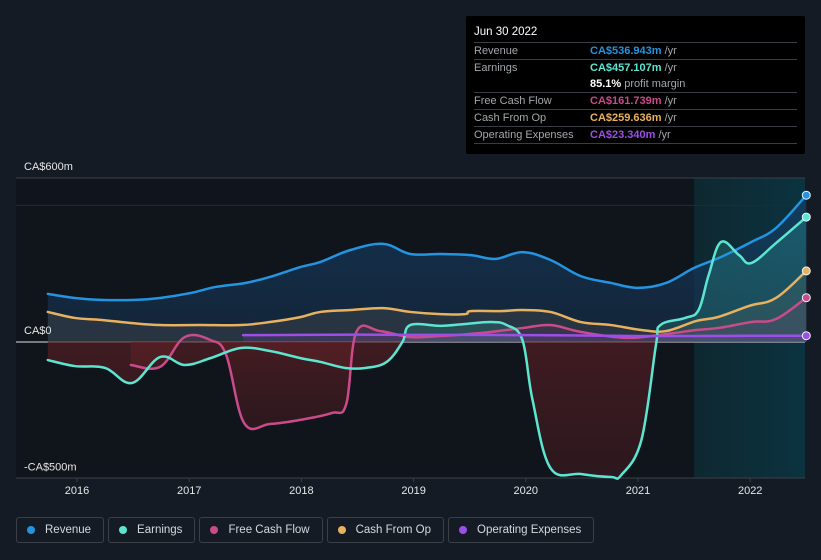 The height and width of the screenshot is (560, 821). Describe the element at coordinates (524, 335) in the screenshot. I see `operating-expenses-line` at that location.